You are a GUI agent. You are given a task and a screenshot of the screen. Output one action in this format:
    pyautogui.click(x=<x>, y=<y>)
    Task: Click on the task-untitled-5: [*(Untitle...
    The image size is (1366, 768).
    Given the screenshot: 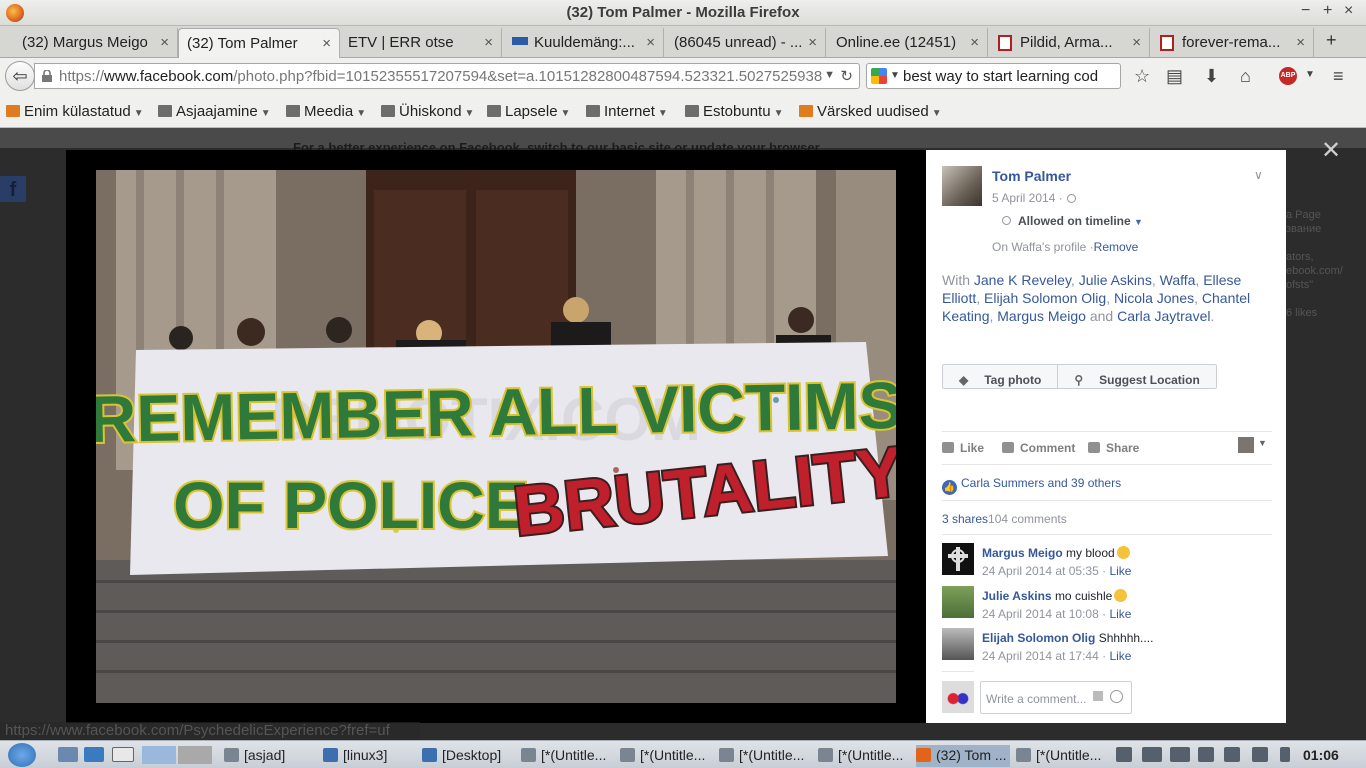 What is the action you would take?
    pyautogui.click(x=1058, y=755)
    